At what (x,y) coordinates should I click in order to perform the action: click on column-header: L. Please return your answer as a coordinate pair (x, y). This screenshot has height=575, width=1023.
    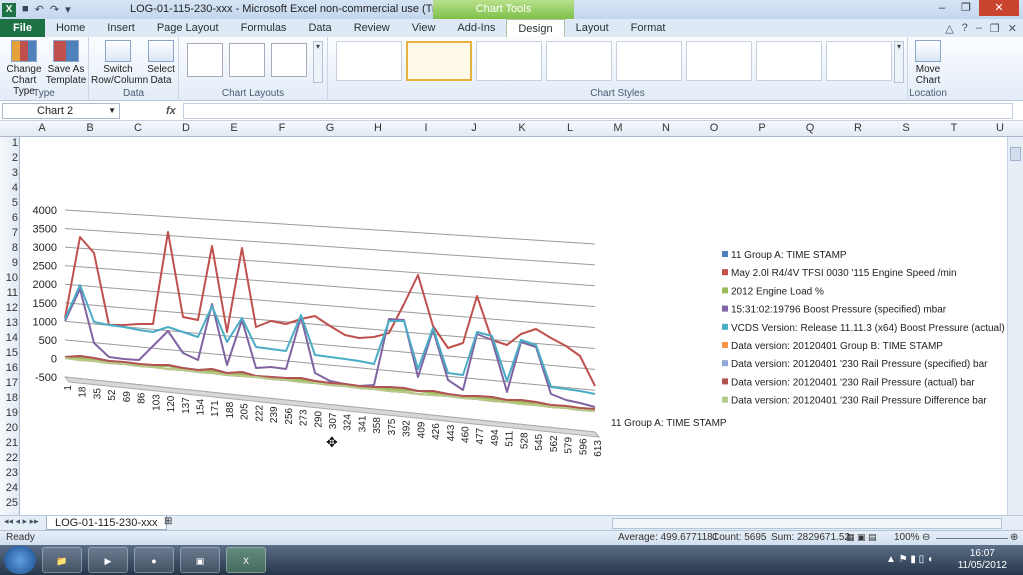
    Looking at the image, I should click on (570, 128).